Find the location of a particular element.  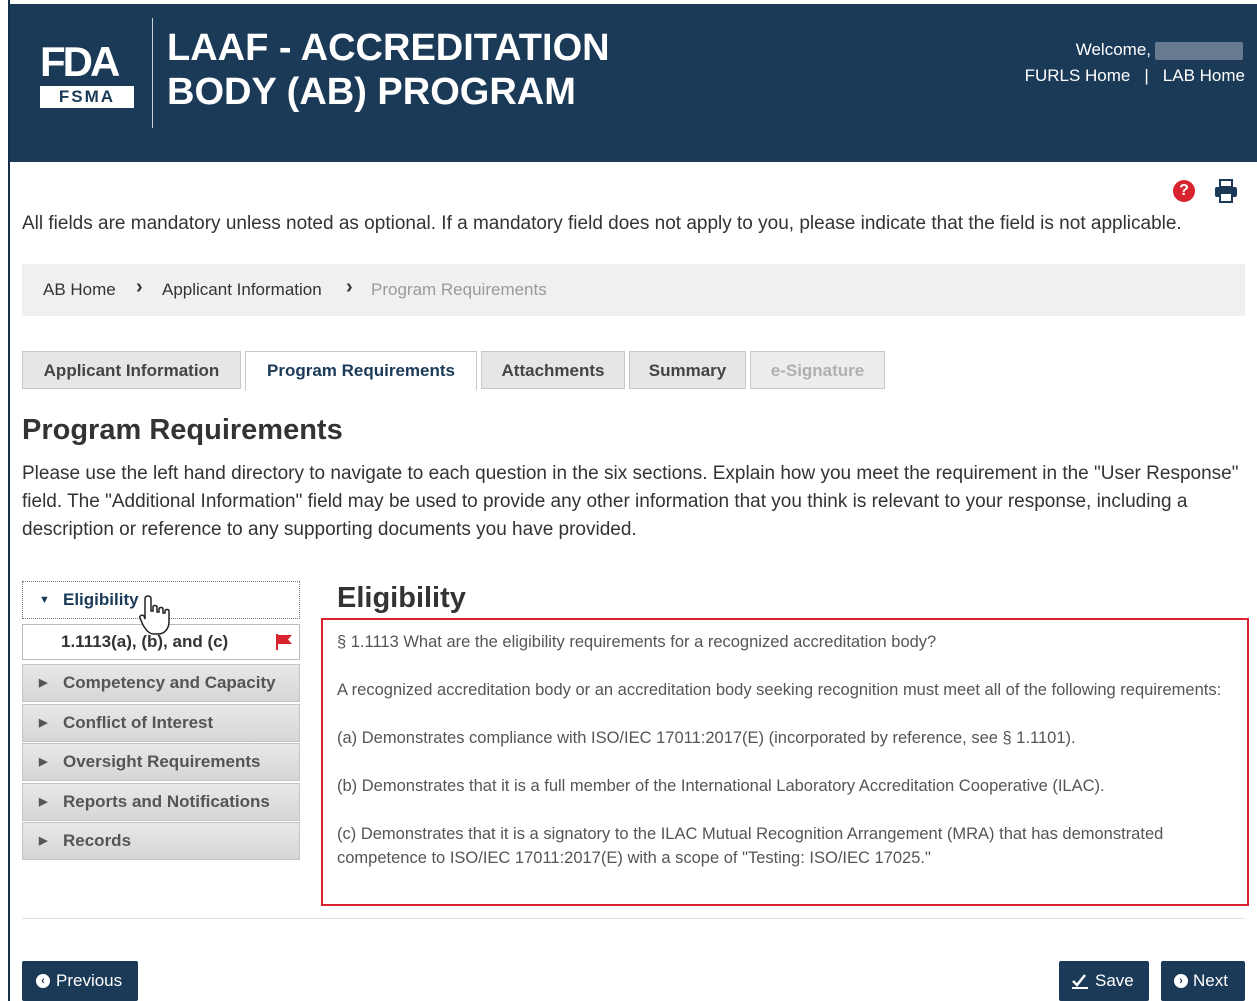

tab-e-signature: e-Signature is located at coordinates (817, 370).